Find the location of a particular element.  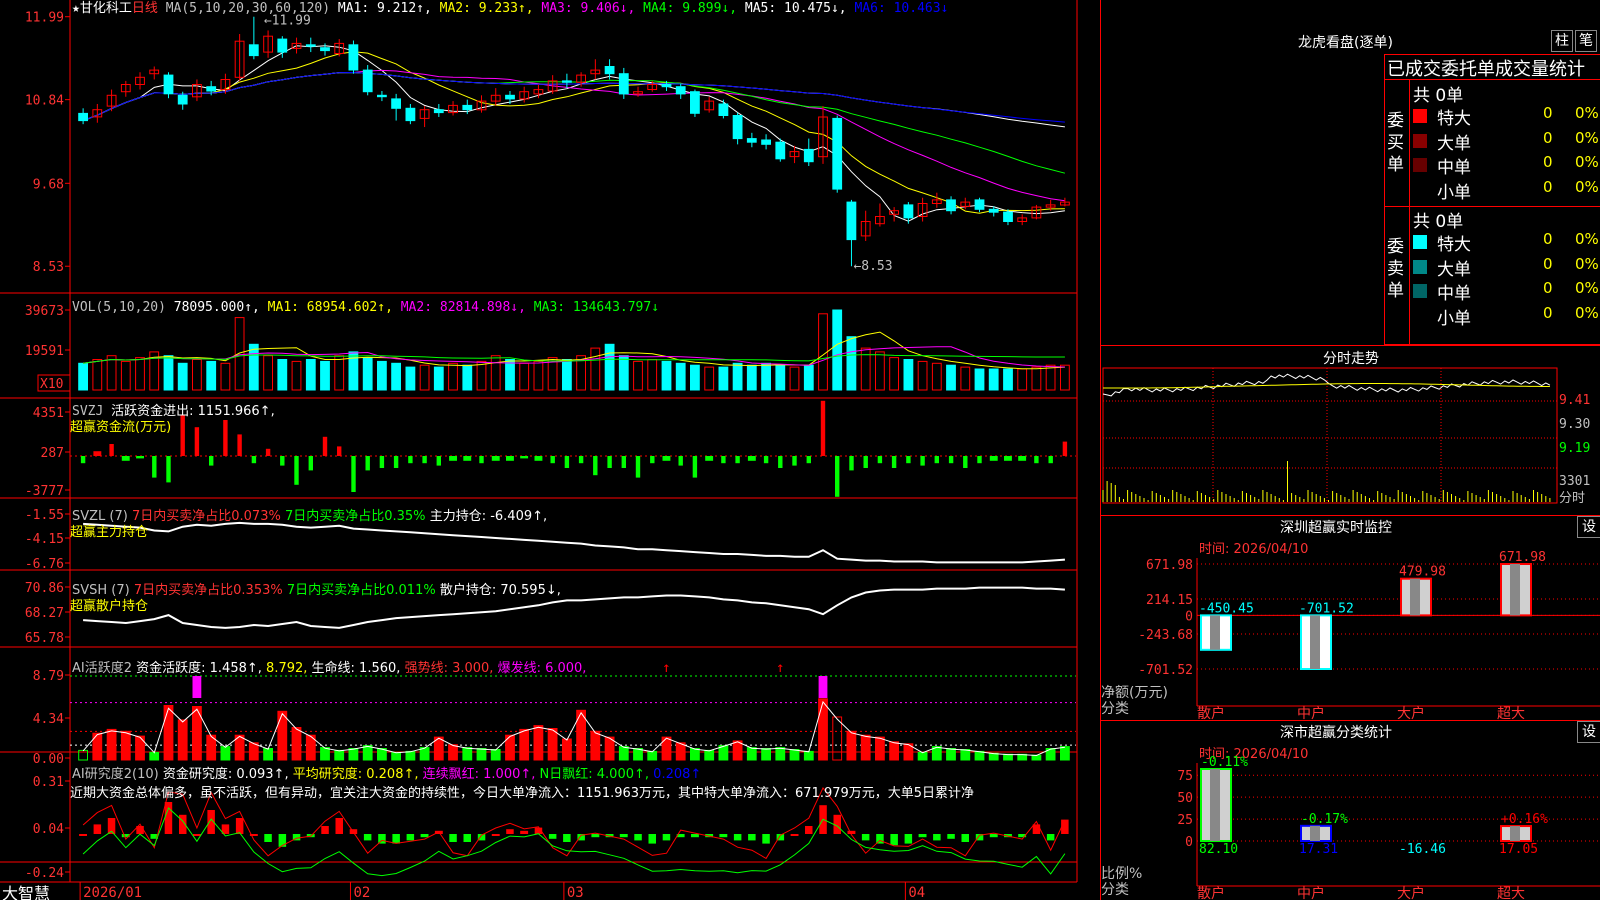

vol-ma20-line is located at coordinates (574, 359).